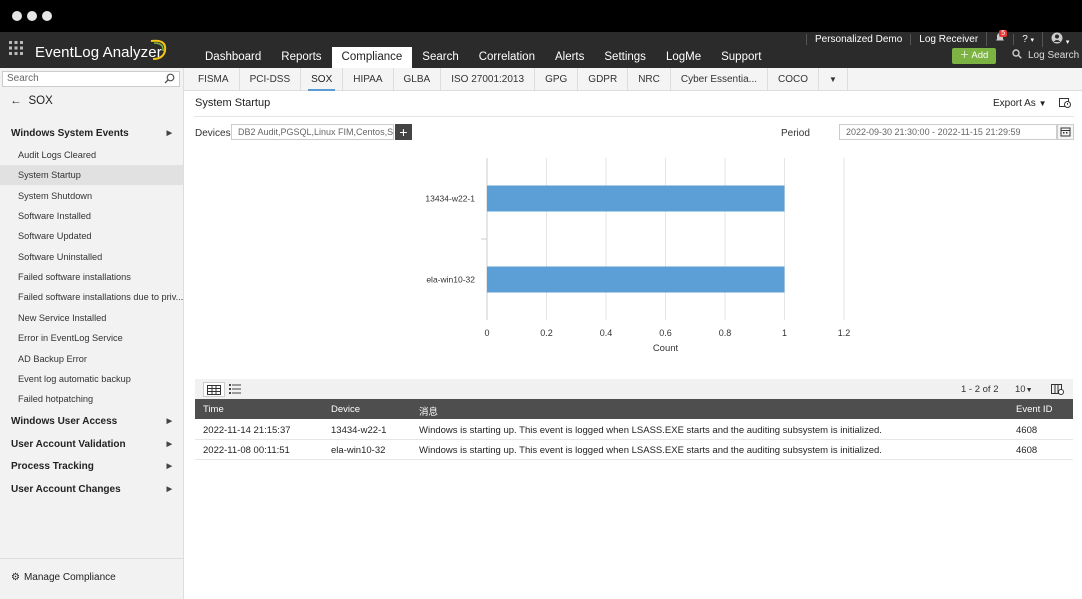  I want to click on nav-tab-support: Support, so click(741, 57).